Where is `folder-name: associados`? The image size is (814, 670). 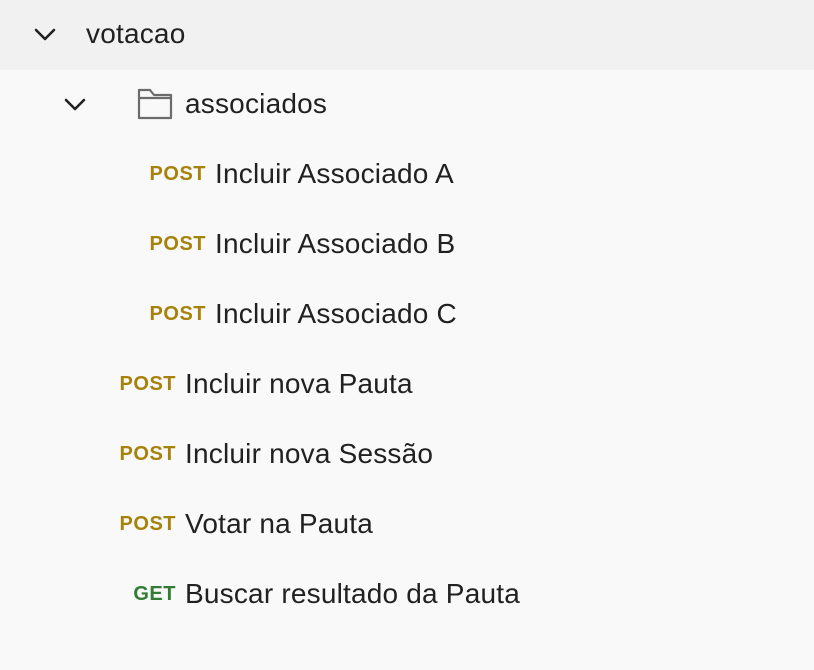
folder-name: associados is located at coordinates (256, 103).